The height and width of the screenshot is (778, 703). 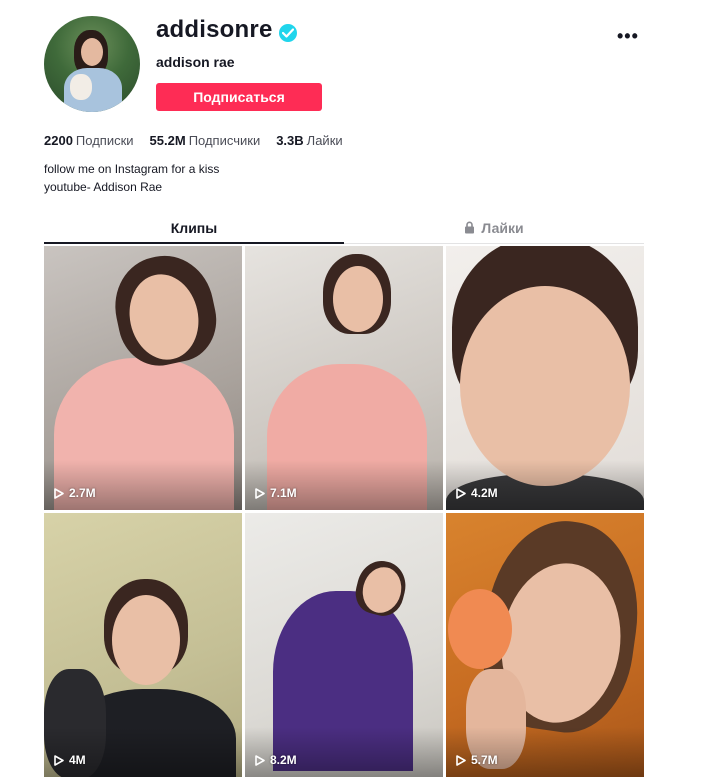 What do you see at coordinates (239, 97) in the screenshot?
I see `follow-button: Подписаться` at bounding box center [239, 97].